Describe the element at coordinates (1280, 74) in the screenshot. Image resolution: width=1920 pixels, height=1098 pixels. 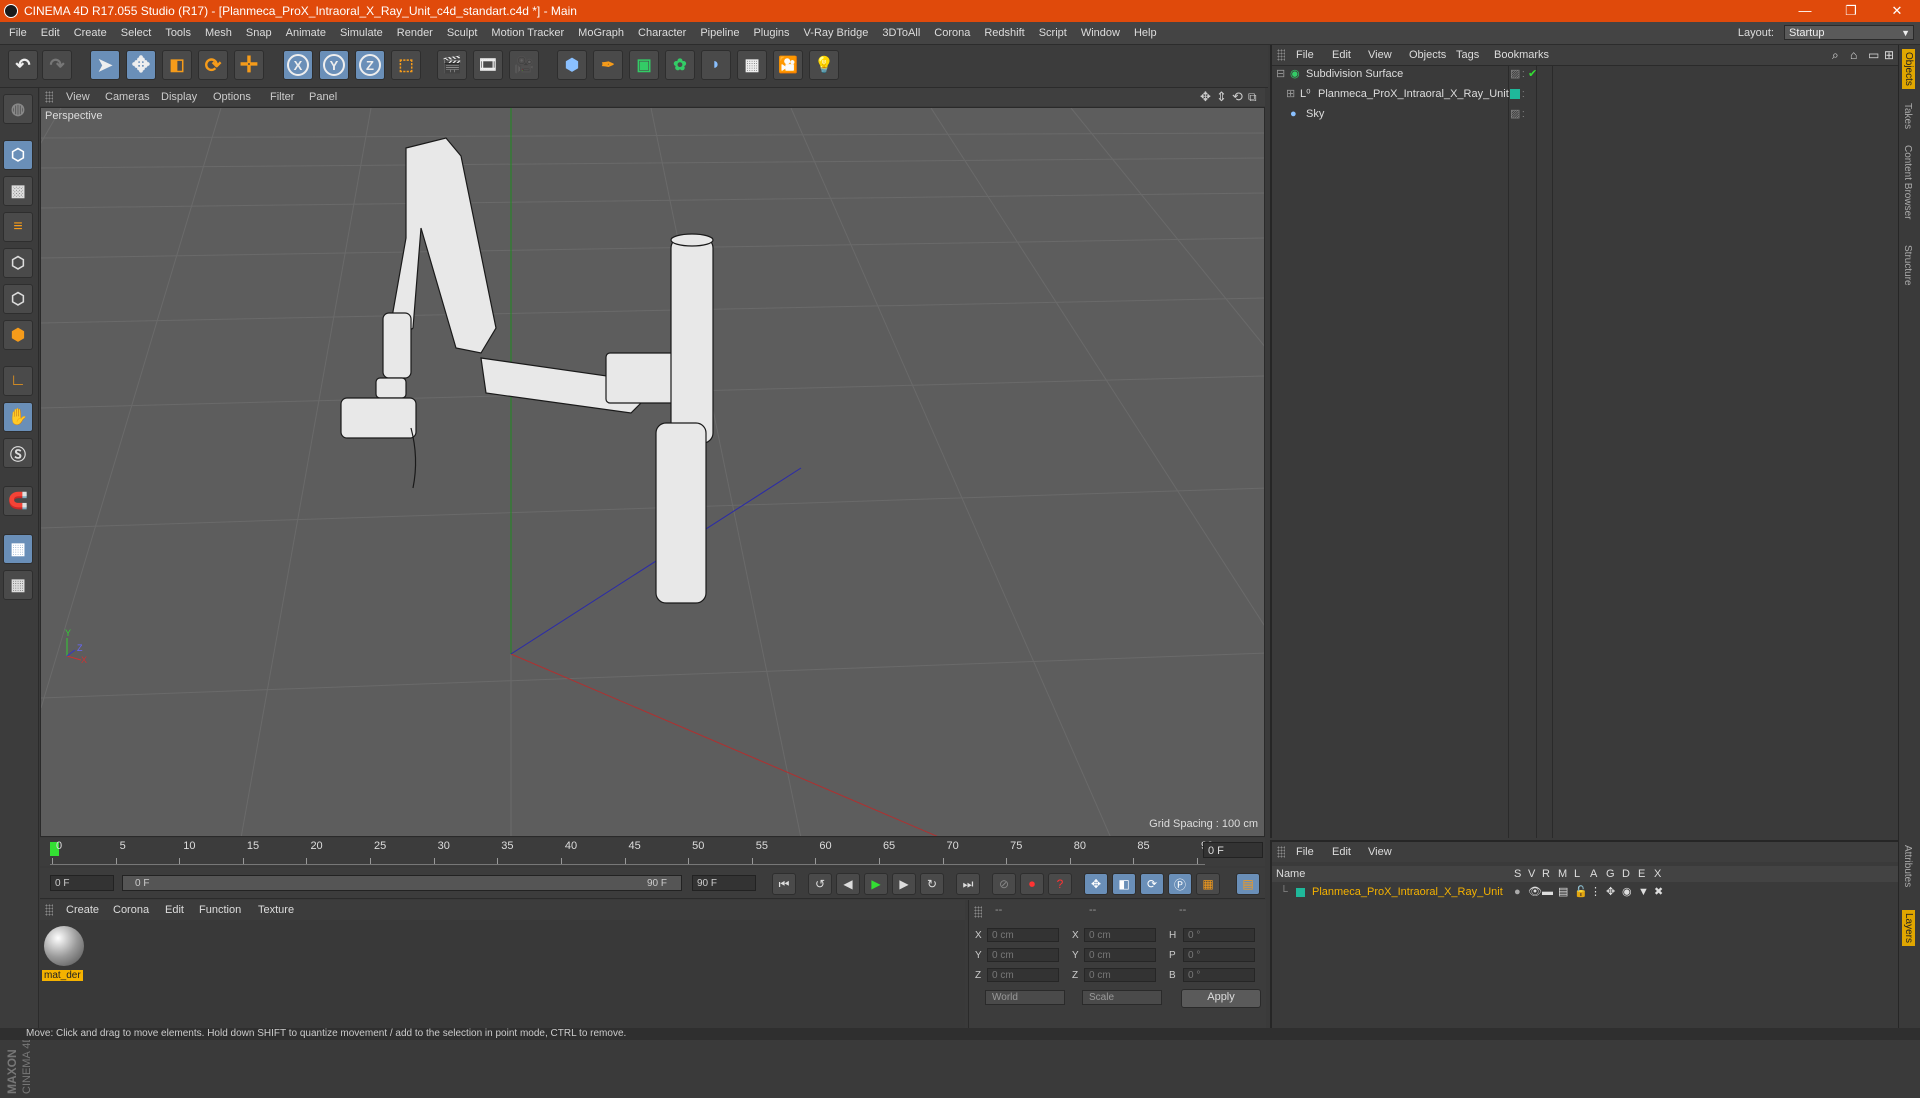
I see `tree-collapse-icon: ⊟` at that location.